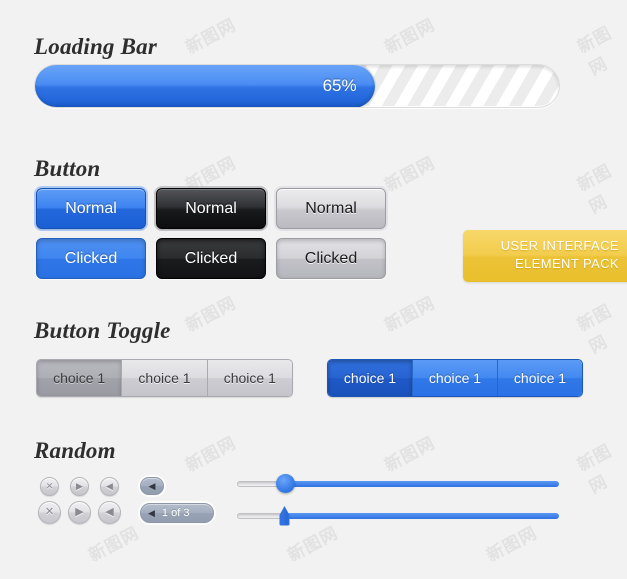  What do you see at coordinates (313, 545) in the screenshot?
I see `watermark-13: 新图网` at bounding box center [313, 545].